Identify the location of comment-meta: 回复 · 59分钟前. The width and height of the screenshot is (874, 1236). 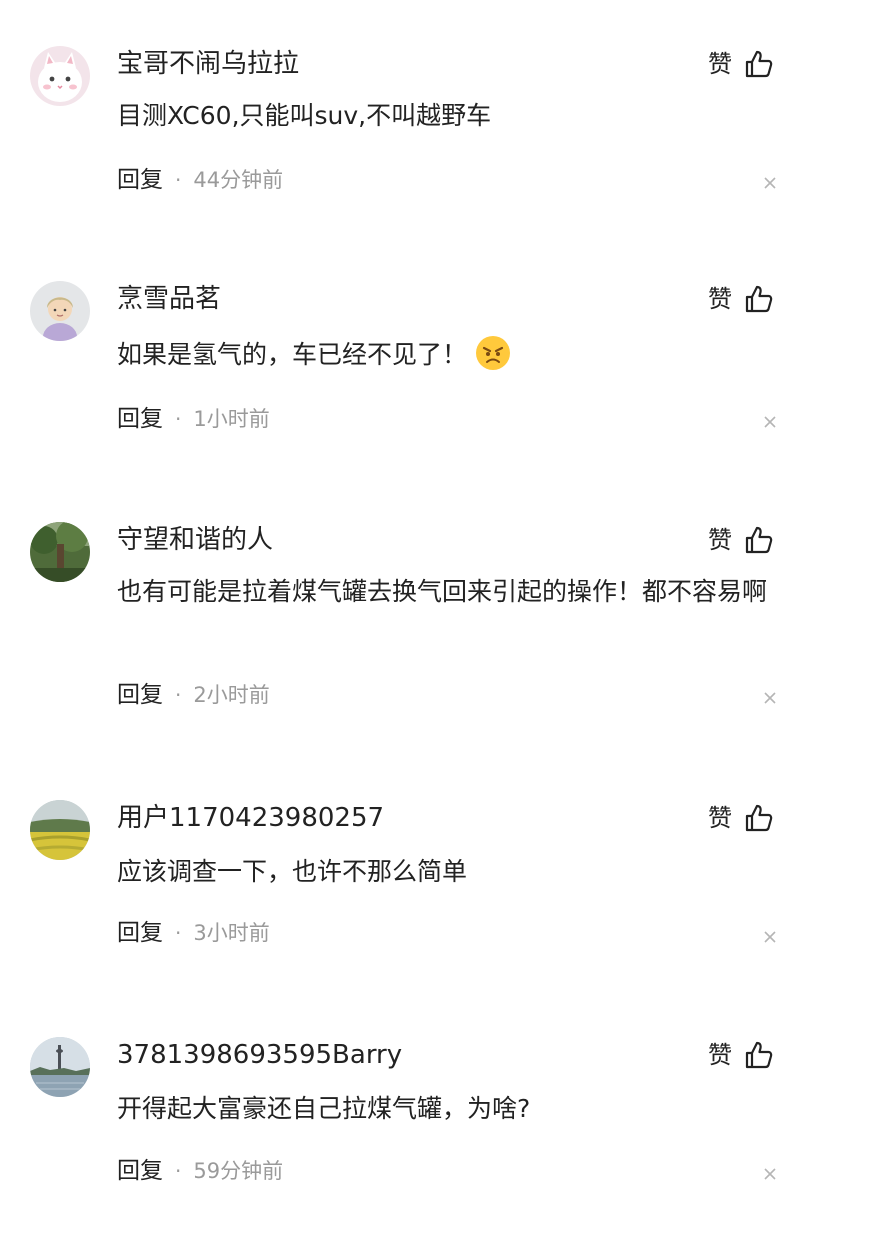
(200, 1171).